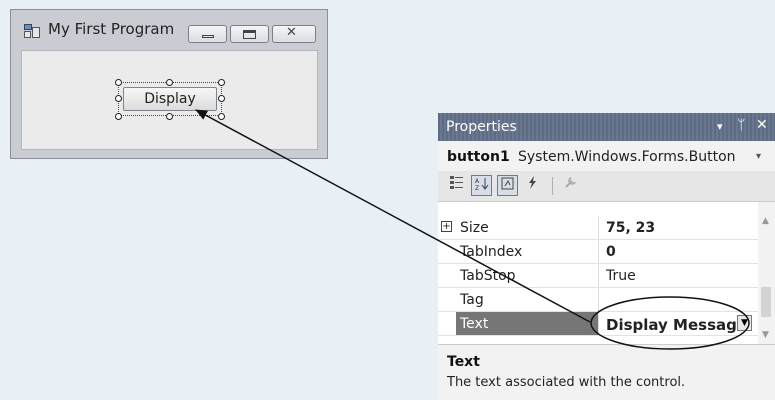  Describe the element at coordinates (472, 300) in the screenshot. I see `property-name: Tag` at that location.